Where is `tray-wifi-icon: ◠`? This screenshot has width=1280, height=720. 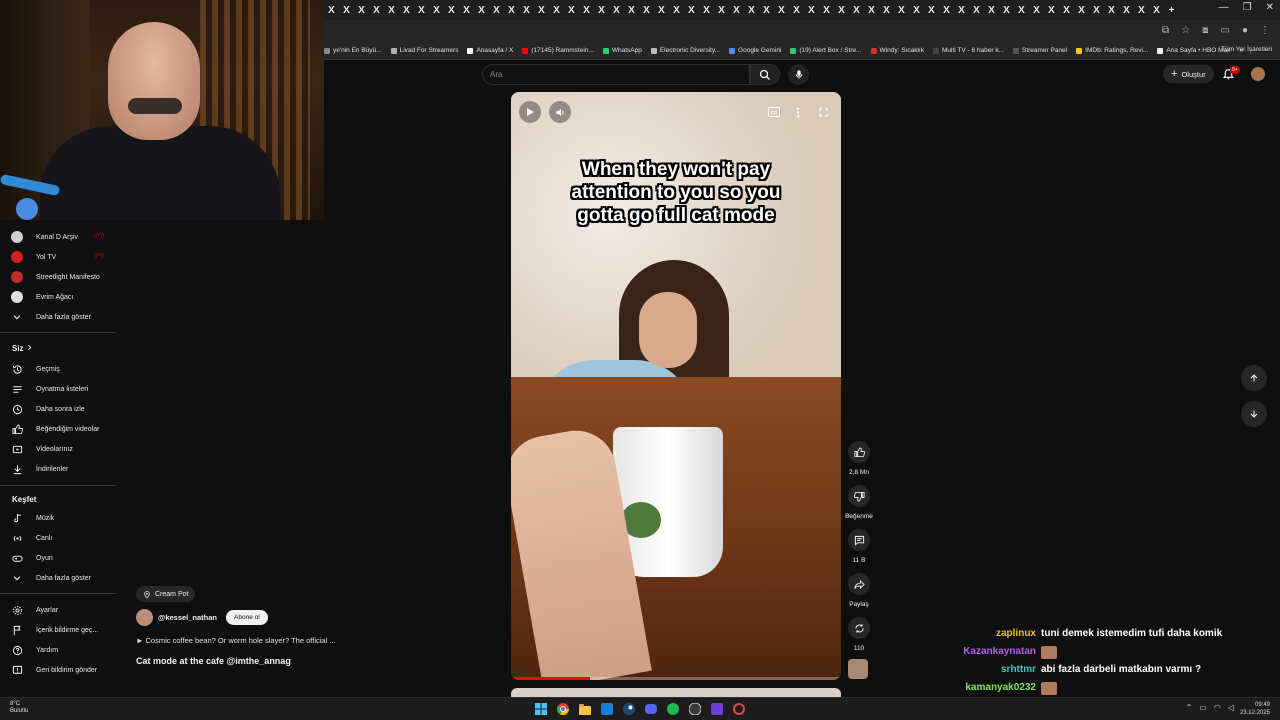
tray-wifi-icon: ◠ is located at coordinates (1217, 707).